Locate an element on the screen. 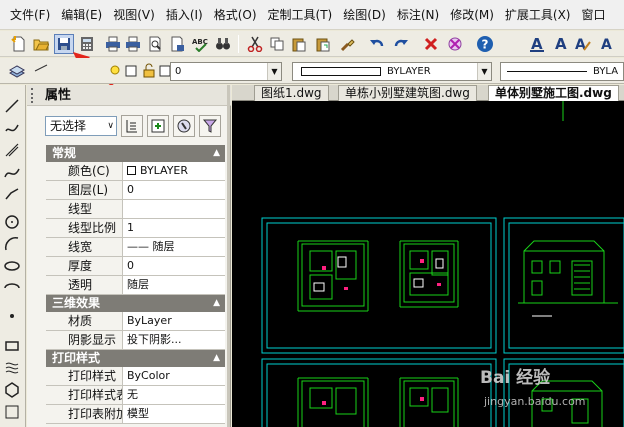 The width and height of the screenshot is (624, 427). section-general: 常规 ▲ is located at coordinates (135, 153).